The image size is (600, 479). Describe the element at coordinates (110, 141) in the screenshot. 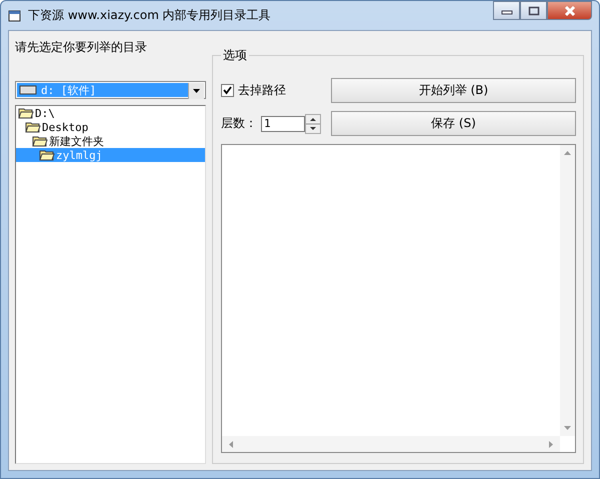

I see `tree-item: 新建文件夹` at that location.